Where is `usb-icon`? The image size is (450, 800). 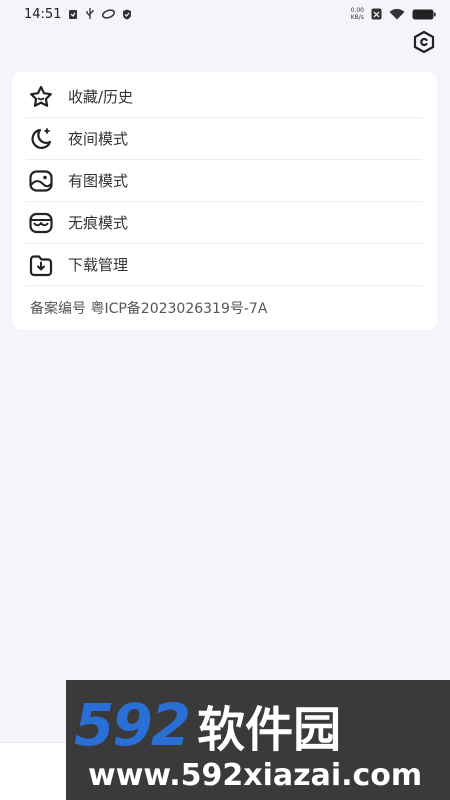 usb-icon is located at coordinates (90, 14).